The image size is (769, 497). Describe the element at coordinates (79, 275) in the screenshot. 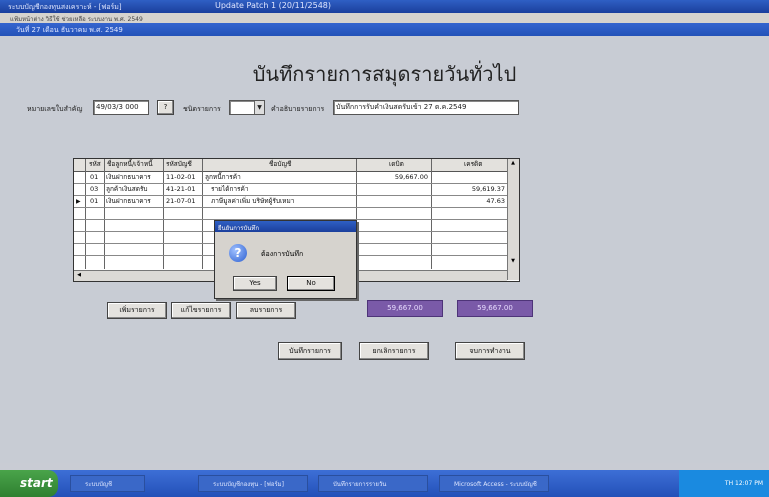

I see `scroll-left-icon: ◀` at that location.